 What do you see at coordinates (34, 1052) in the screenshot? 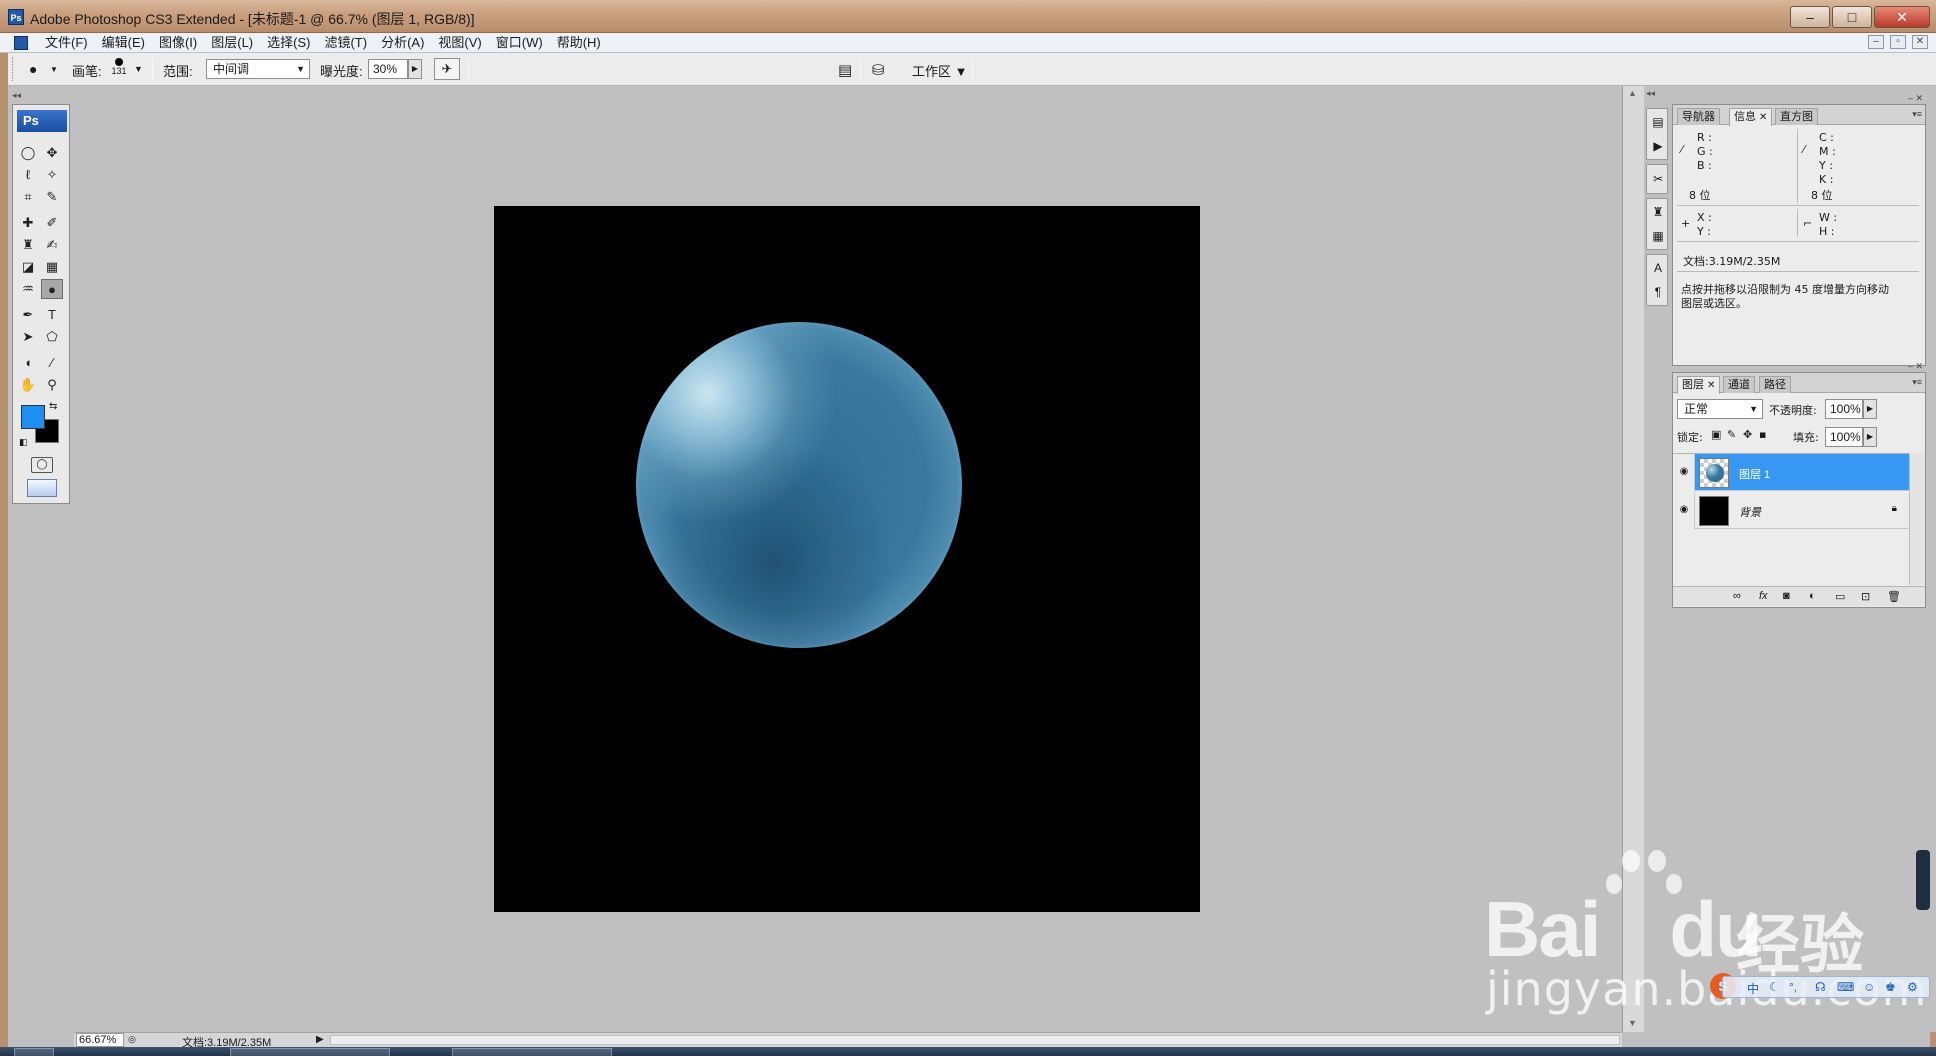
I see `start-button` at bounding box center [34, 1052].